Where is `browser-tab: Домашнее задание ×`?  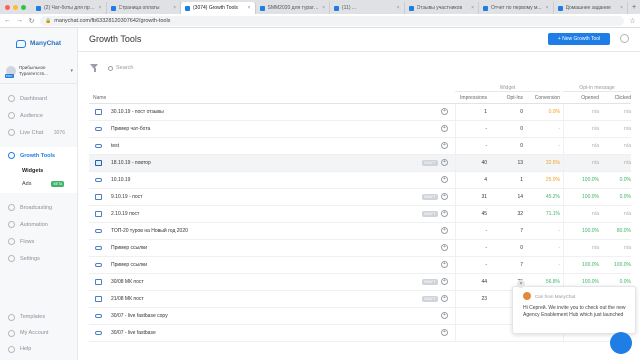
browser-tab: Домашнее задание × is located at coordinates (591, 8).